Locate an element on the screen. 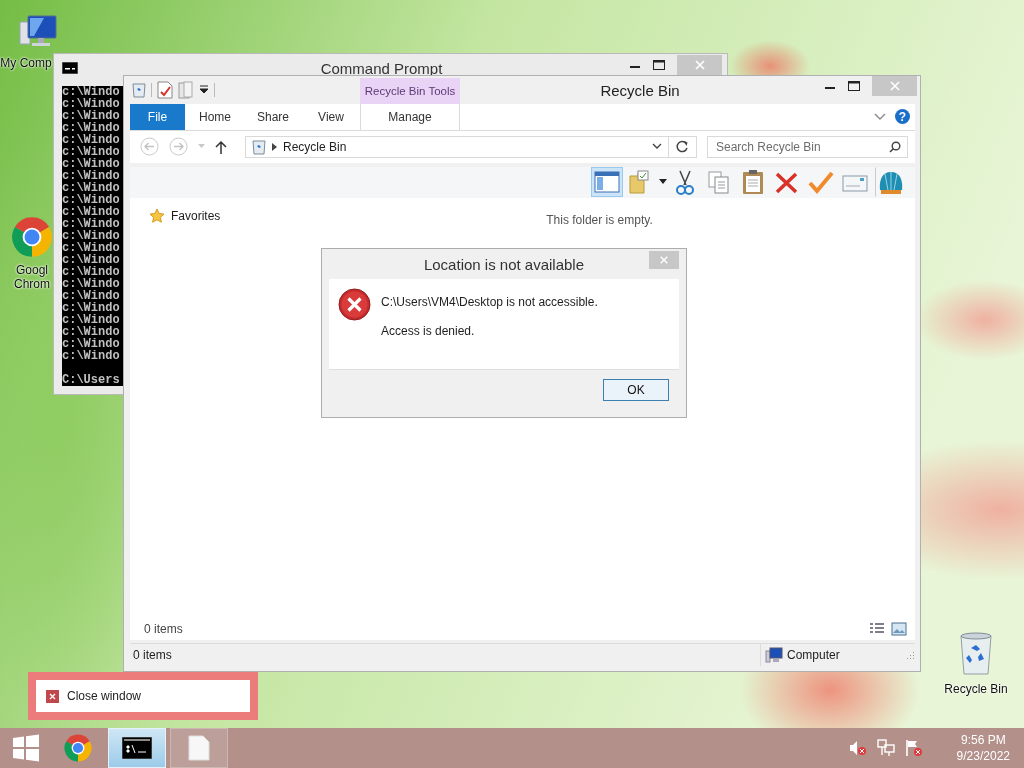 This screenshot has width=1024, height=768. icon-label: Googl Chrom is located at coordinates (32, 277).